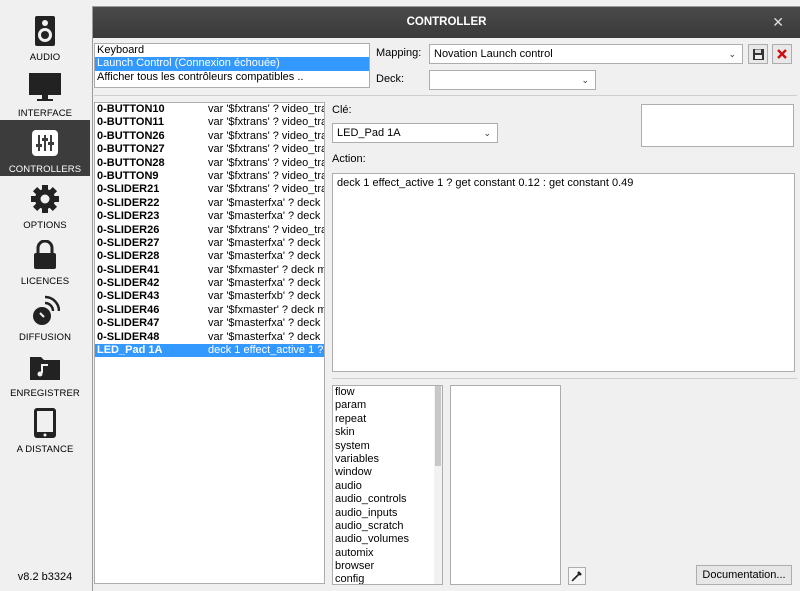 The height and width of the screenshot is (591, 800). Describe the element at coordinates (128, 189) in the screenshot. I see `mapping-key: 0-SLIDER21` at that location.